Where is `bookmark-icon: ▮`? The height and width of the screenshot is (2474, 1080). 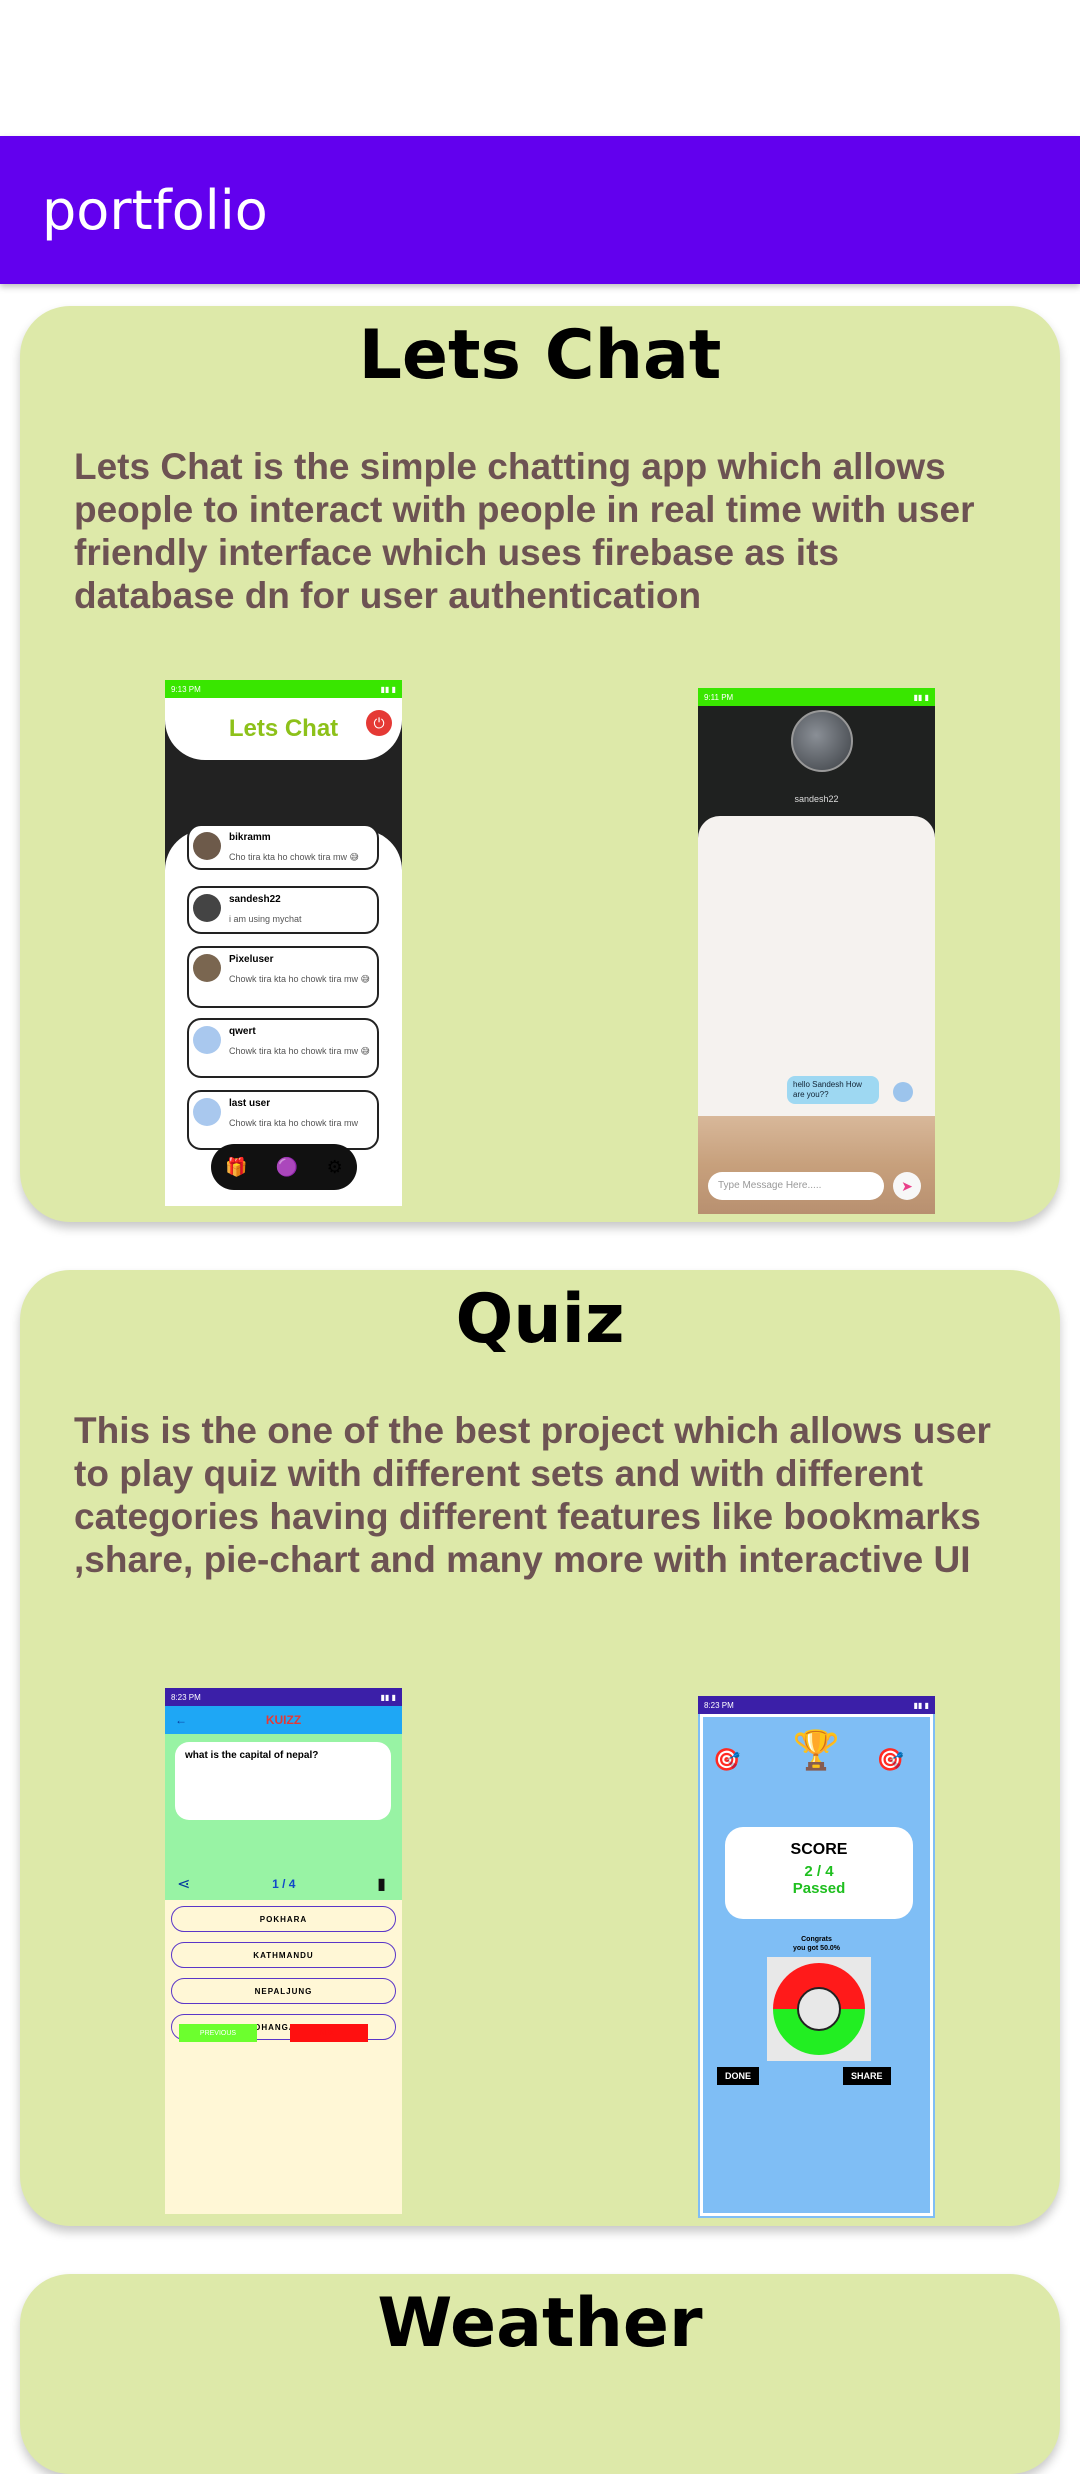 bookmark-icon: ▮ is located at coordinates (381, 1884).